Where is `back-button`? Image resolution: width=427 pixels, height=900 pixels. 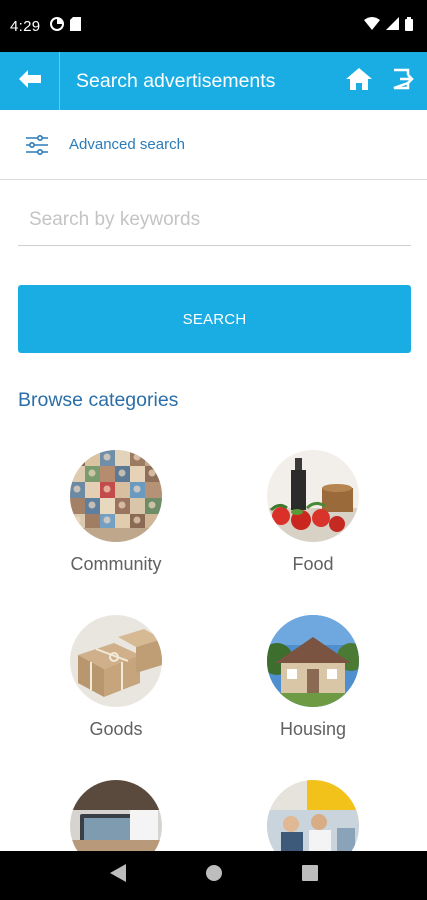
back-button is located at coordinates (30, 81).